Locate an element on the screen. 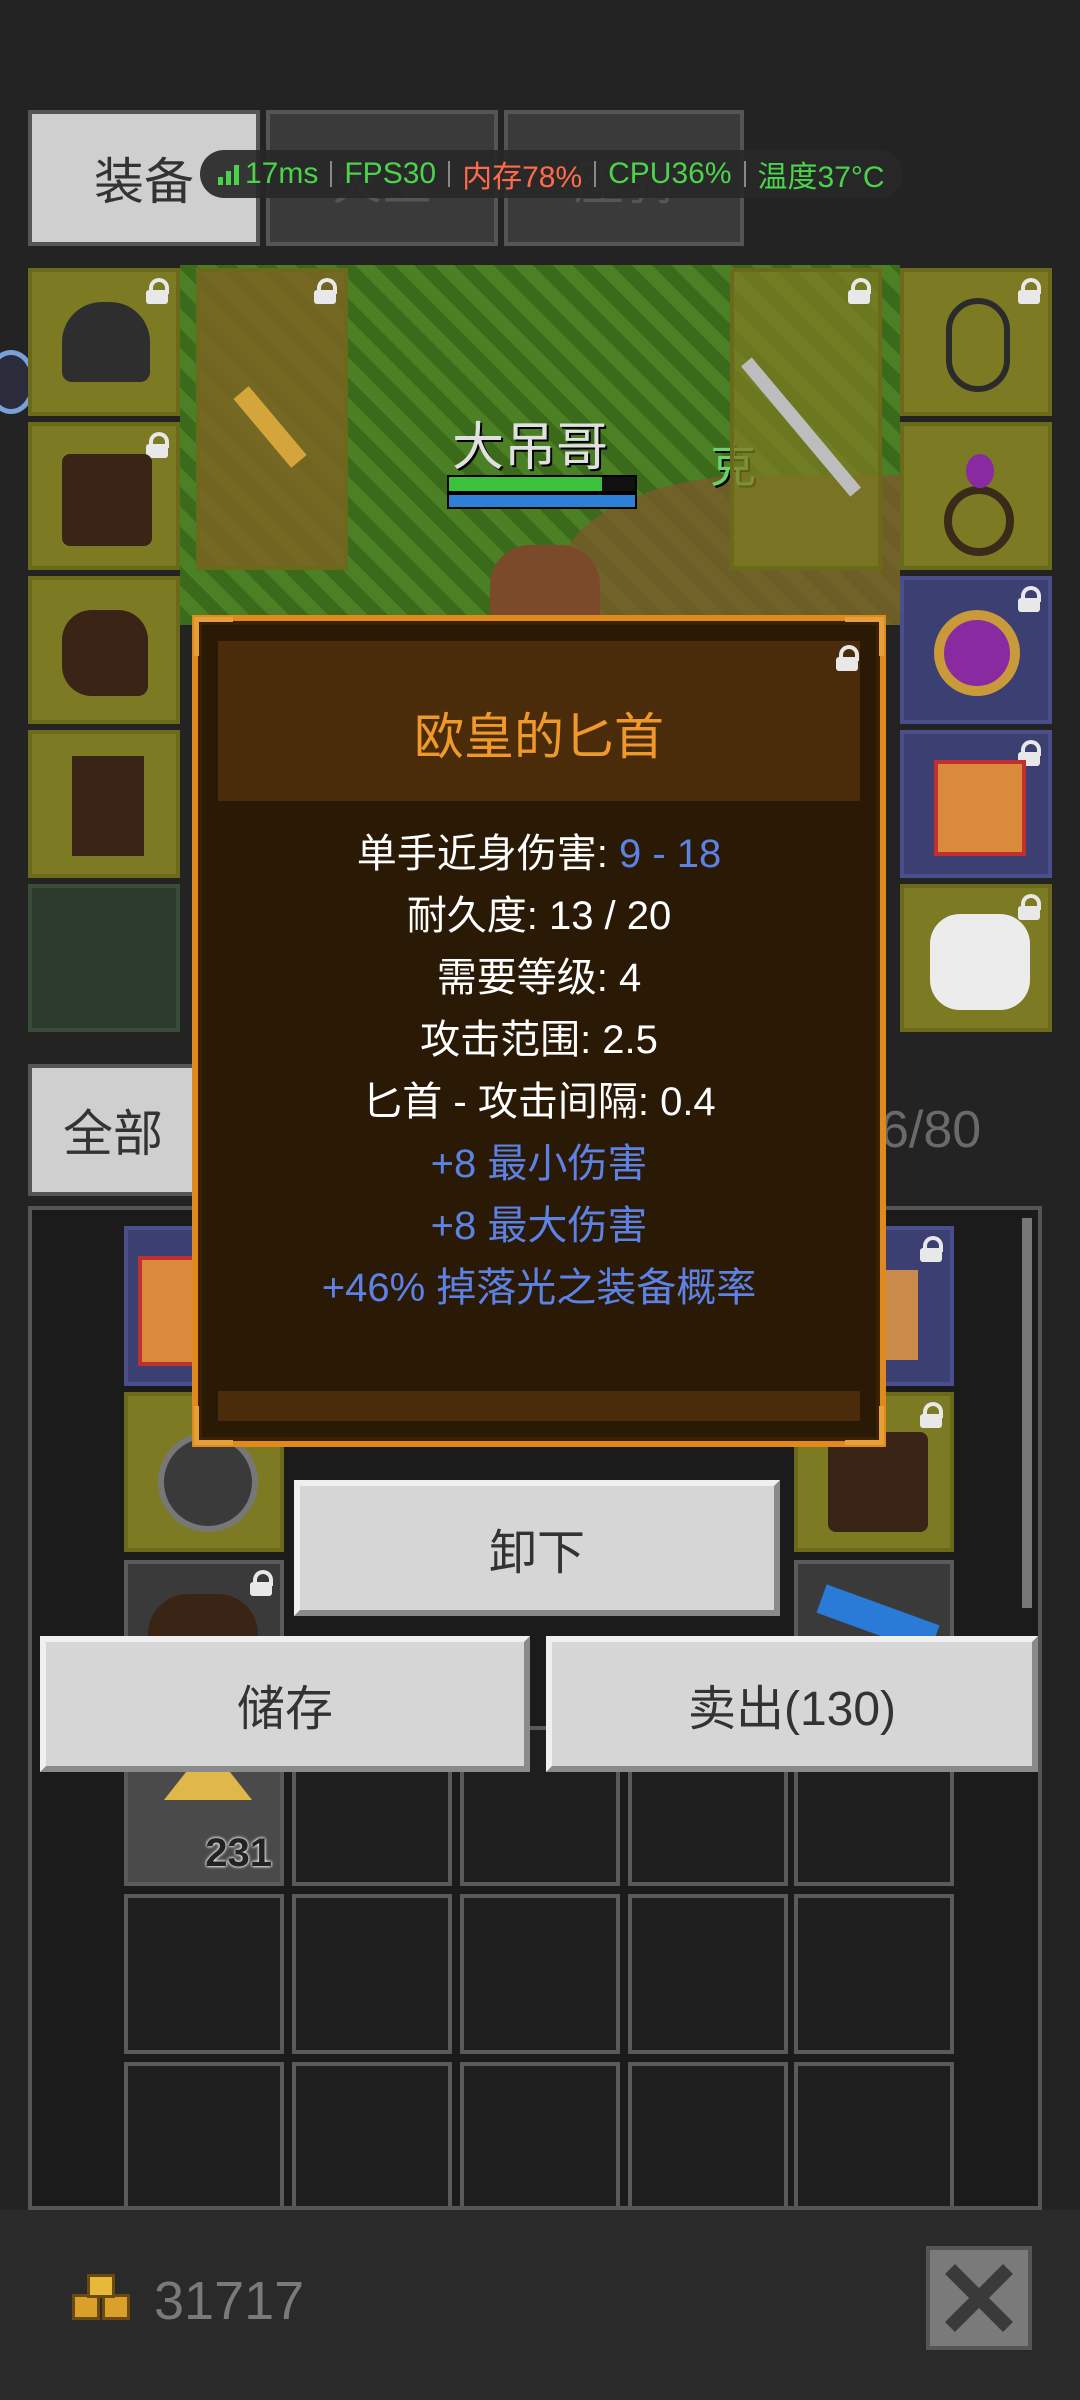  filter-all-button: 全部 is located at coordinates (113, 1130).